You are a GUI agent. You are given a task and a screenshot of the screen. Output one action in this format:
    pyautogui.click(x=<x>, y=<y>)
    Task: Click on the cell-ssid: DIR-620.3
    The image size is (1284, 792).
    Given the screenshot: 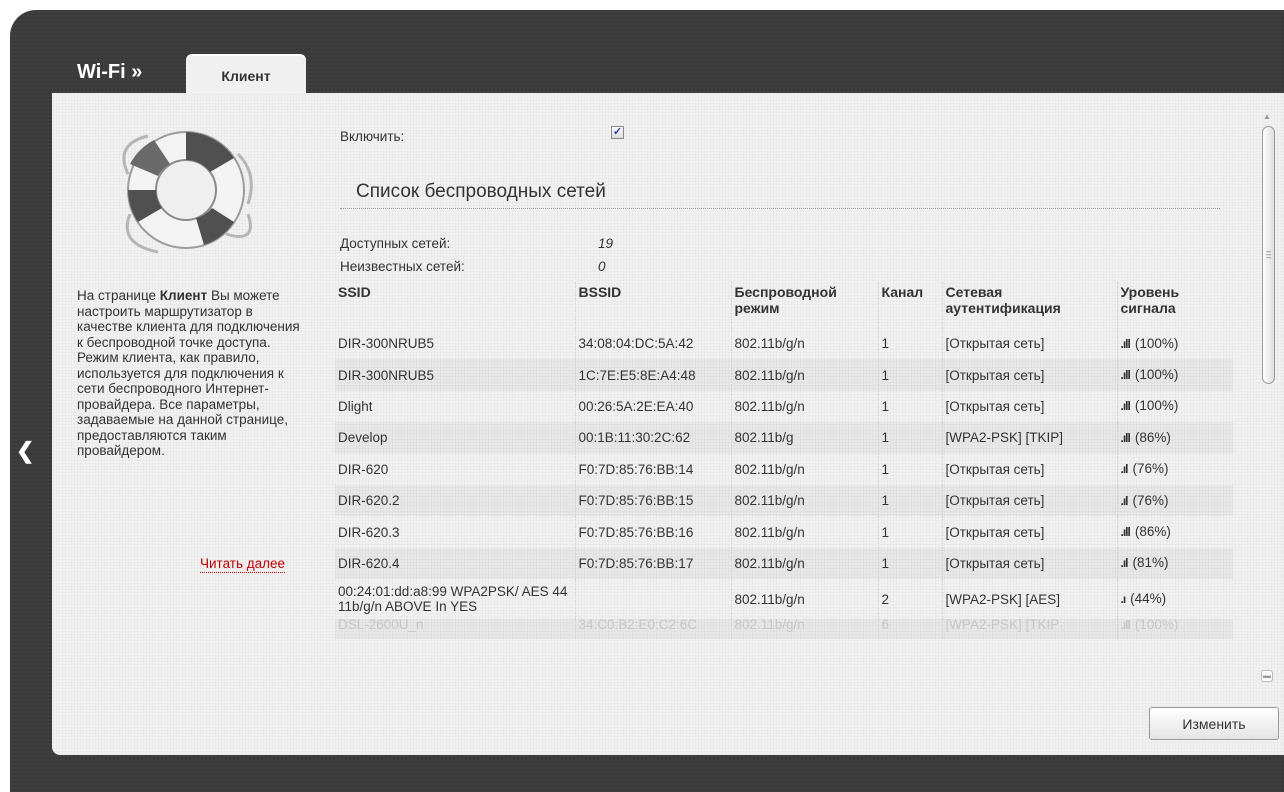 What is the action you would take?
    pyautogui.click(x=455, y=532)
    